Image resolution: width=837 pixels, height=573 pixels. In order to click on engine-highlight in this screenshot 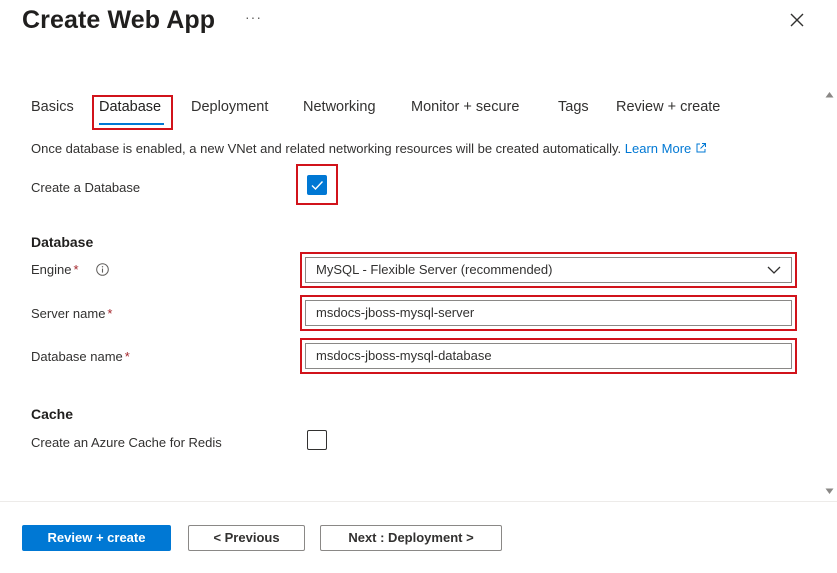, I will do `click(548, 270)`.